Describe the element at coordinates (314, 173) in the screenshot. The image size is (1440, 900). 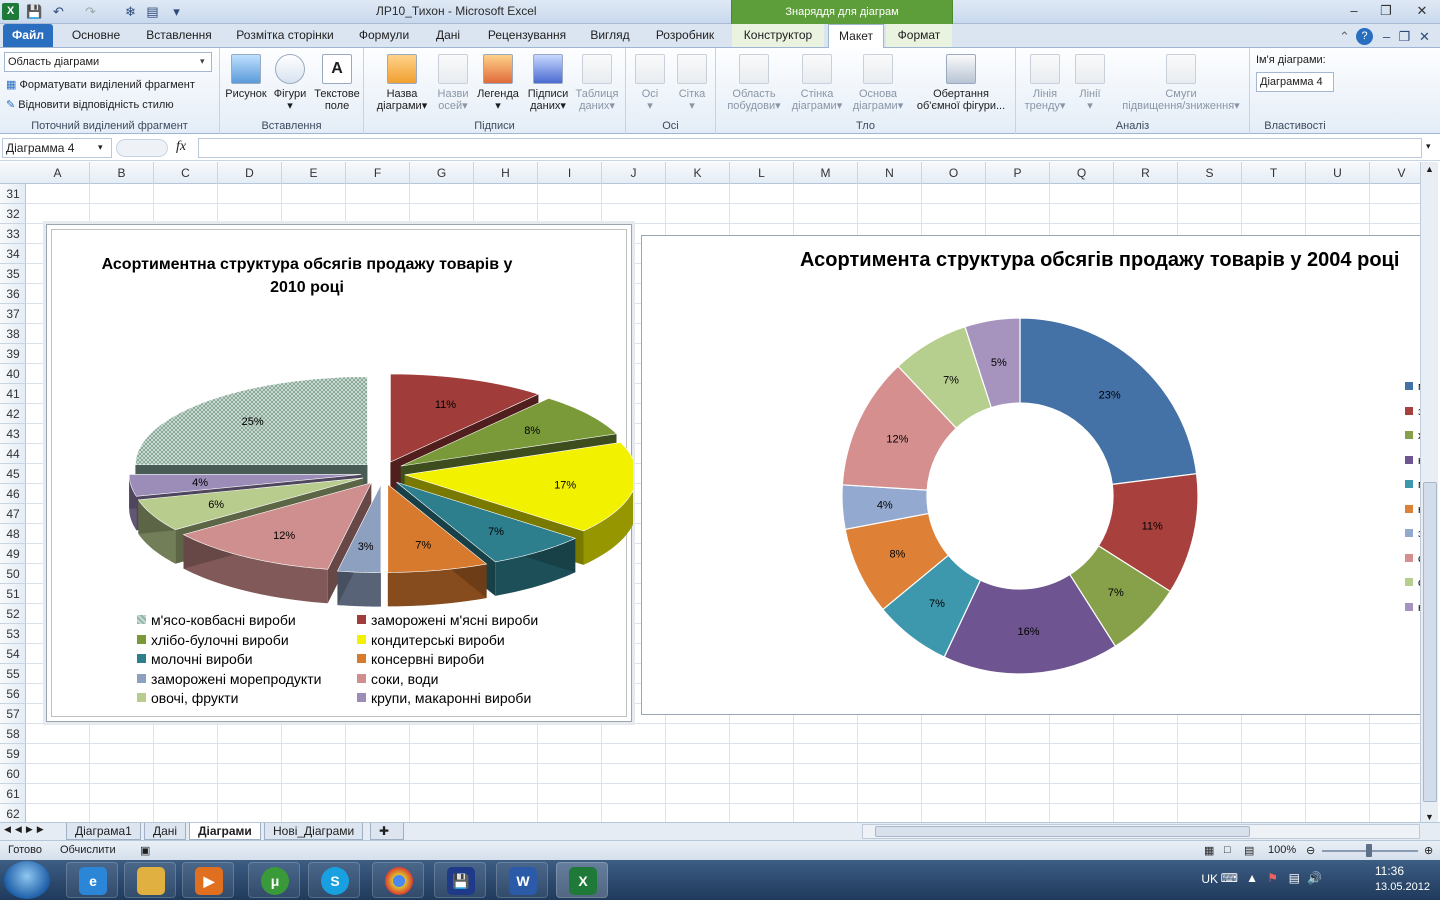
I see `column-header-cell: E` at that location.